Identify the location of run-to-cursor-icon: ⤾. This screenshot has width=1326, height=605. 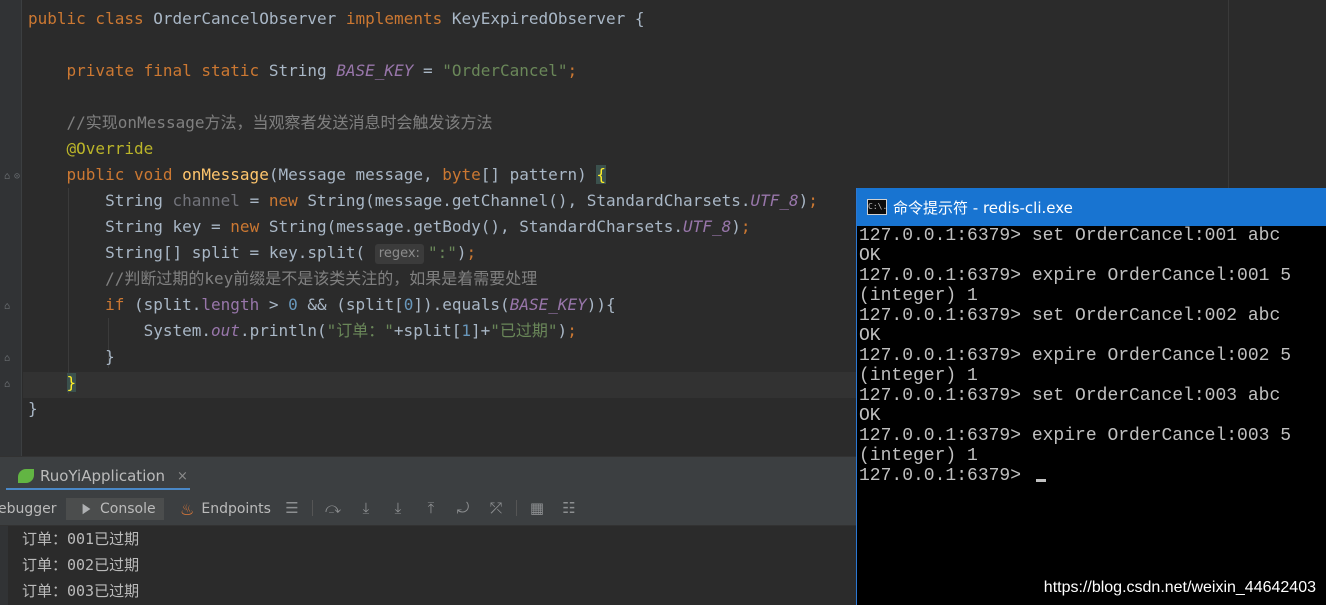
(463, 508).